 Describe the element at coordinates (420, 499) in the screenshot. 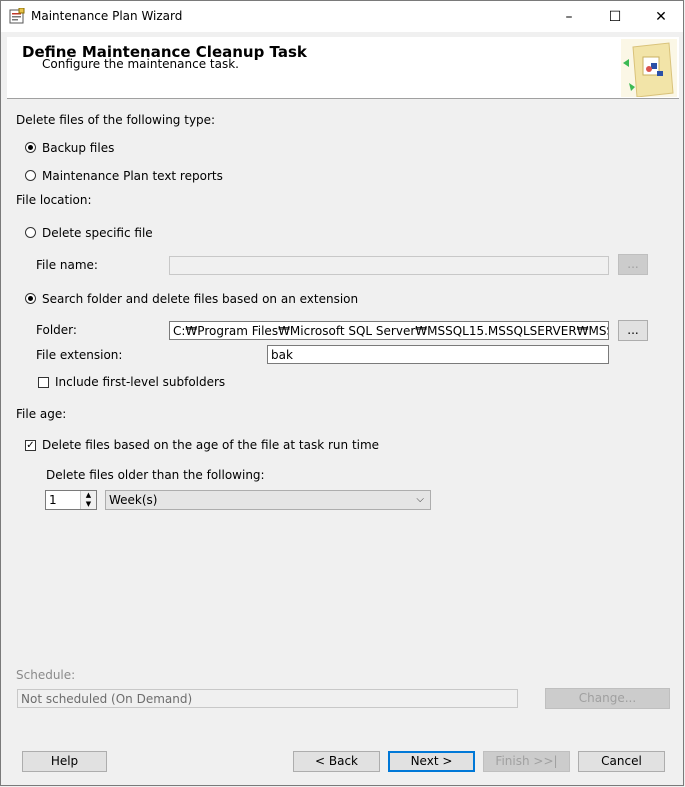

I see `chevron-down-icon: ⌵` at that location.